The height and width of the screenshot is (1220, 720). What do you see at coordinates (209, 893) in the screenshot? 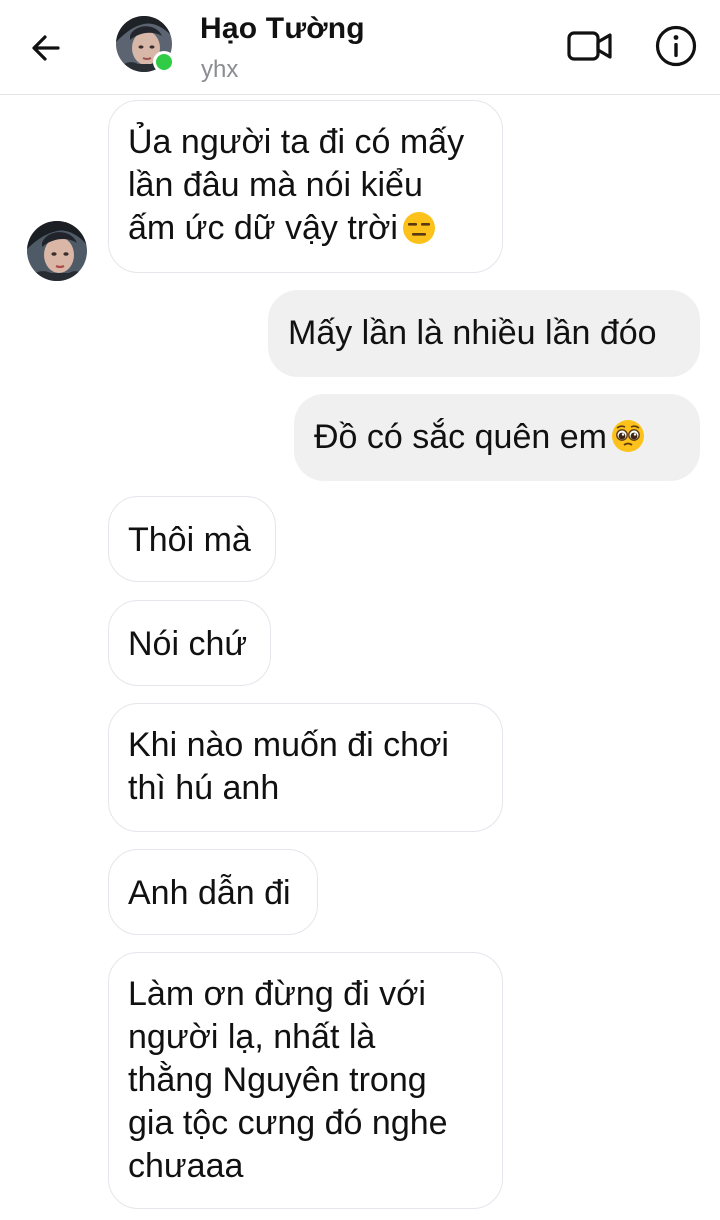
I see `message-line: Anh dẫn đi` at bounding box center [209, 893].